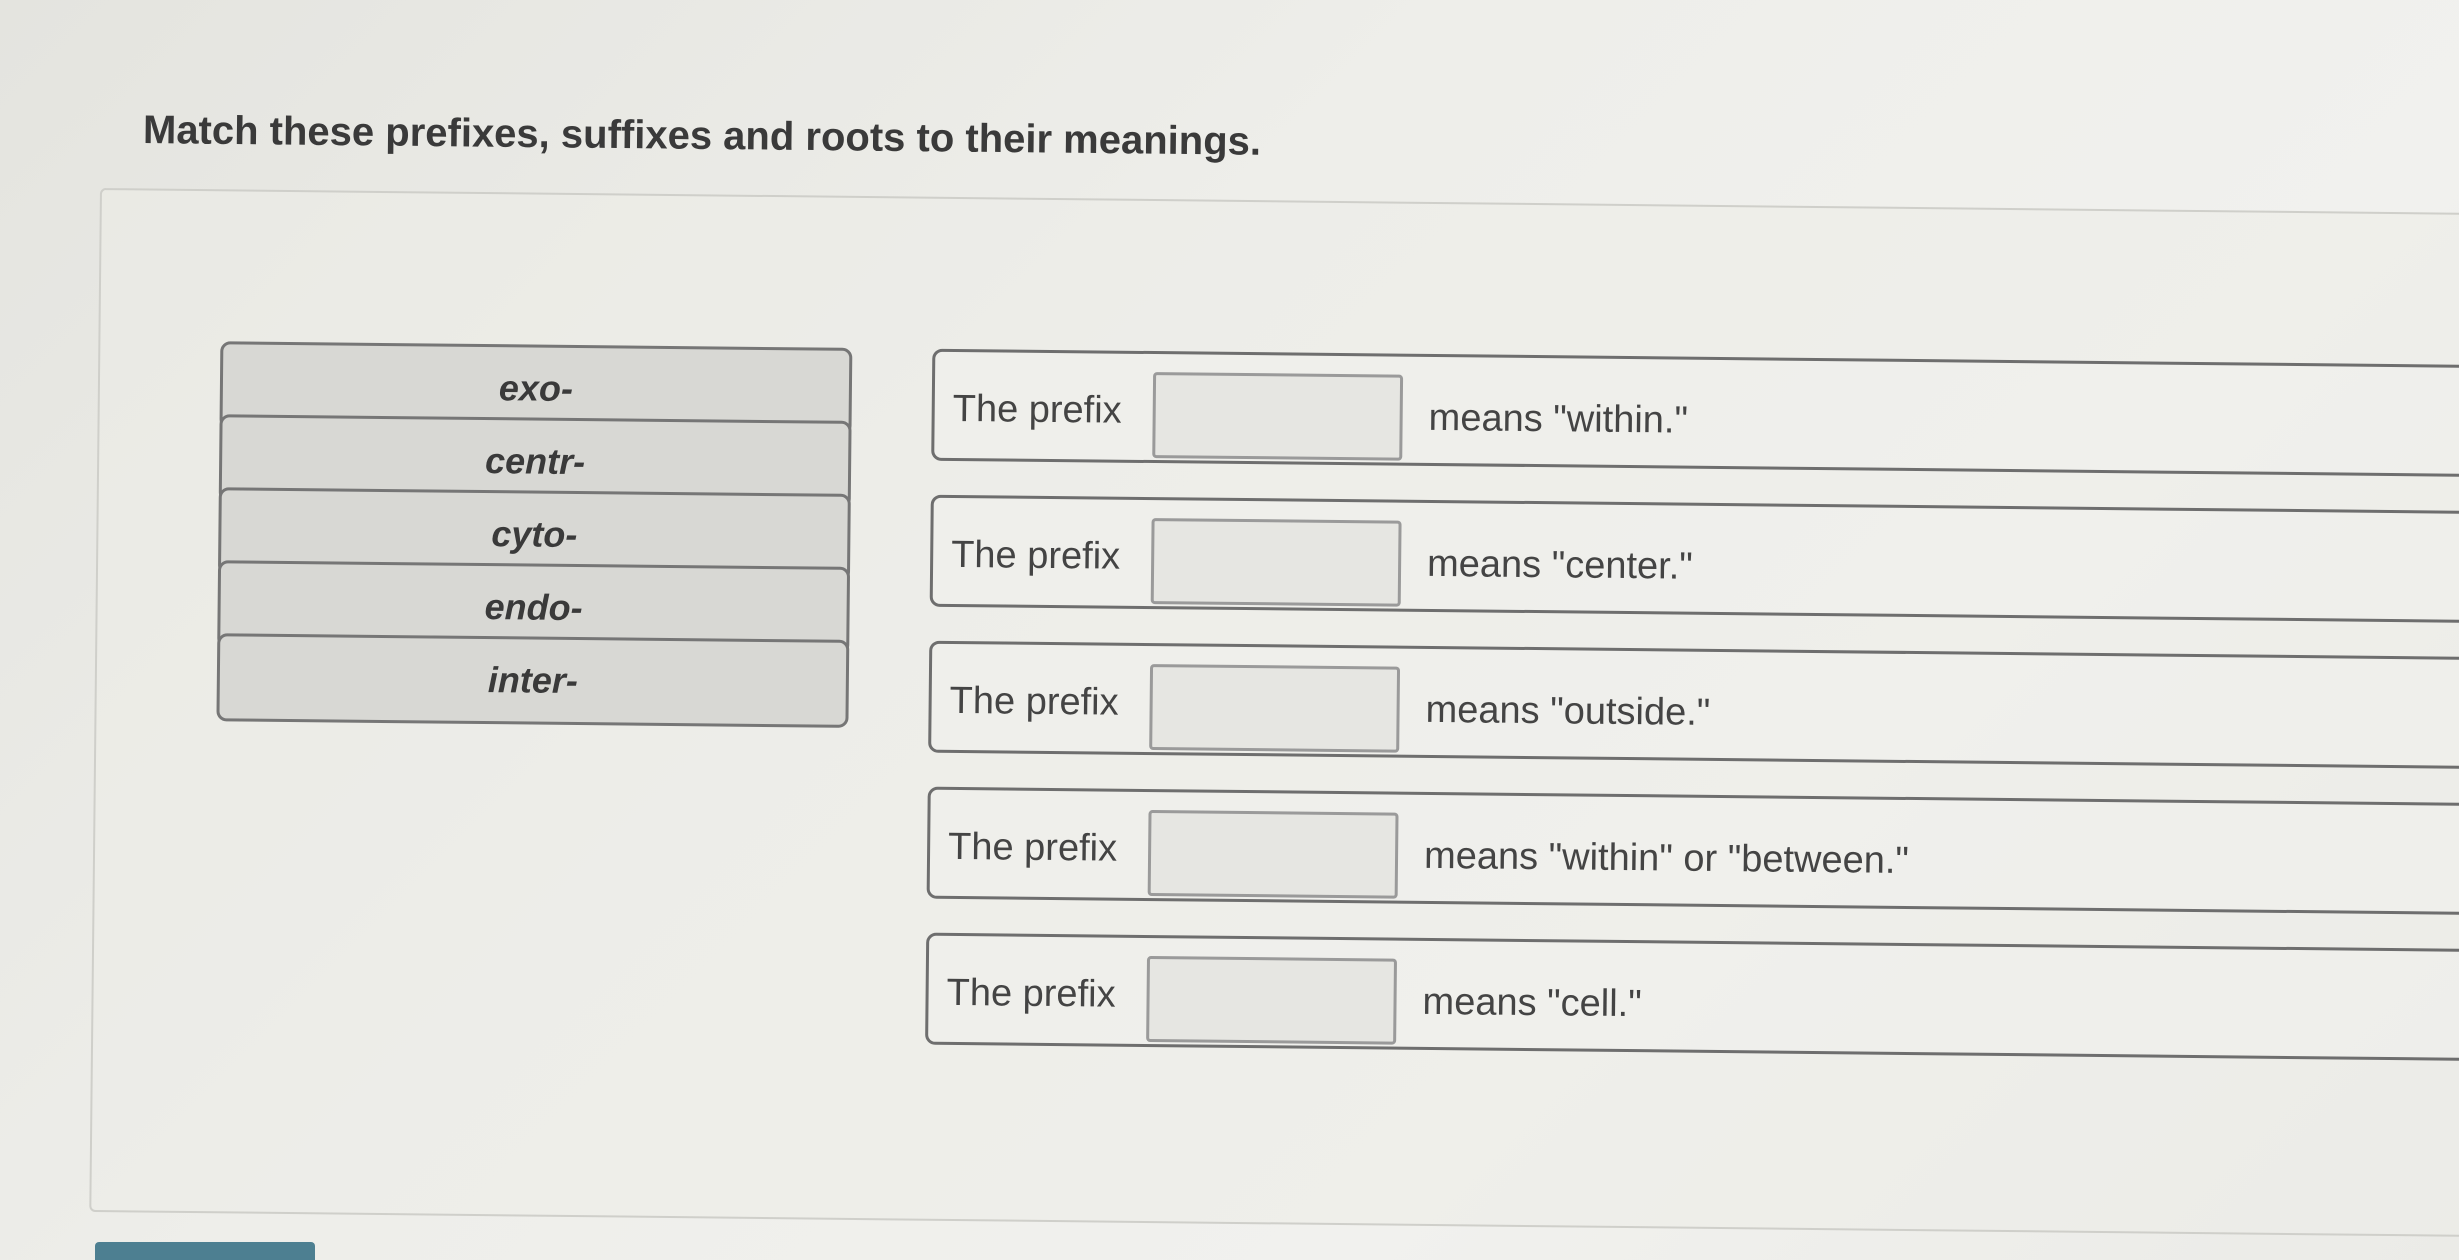 This screenshot has width=2459, height=1260. Describe the element at coordinates (1560, 565) in the screenshot. I see `row-meaning-label: means "center."` at that location.